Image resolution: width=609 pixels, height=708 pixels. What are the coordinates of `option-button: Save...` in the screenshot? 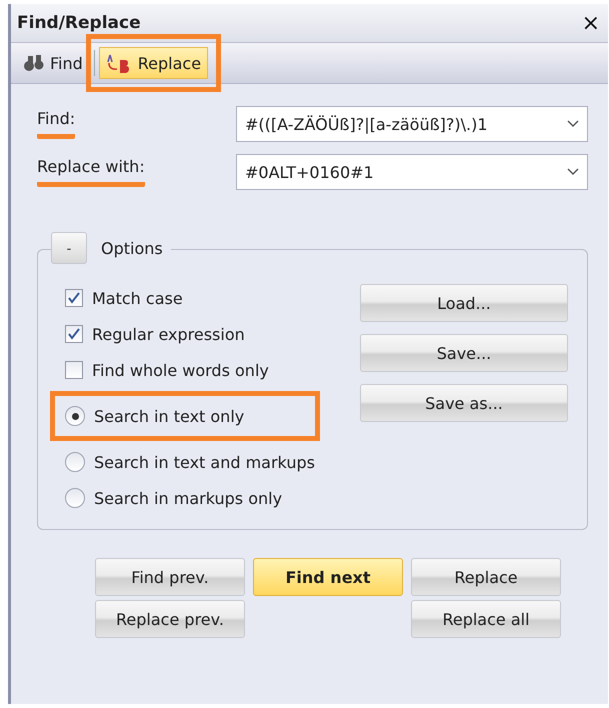 It's located at (464, 353).